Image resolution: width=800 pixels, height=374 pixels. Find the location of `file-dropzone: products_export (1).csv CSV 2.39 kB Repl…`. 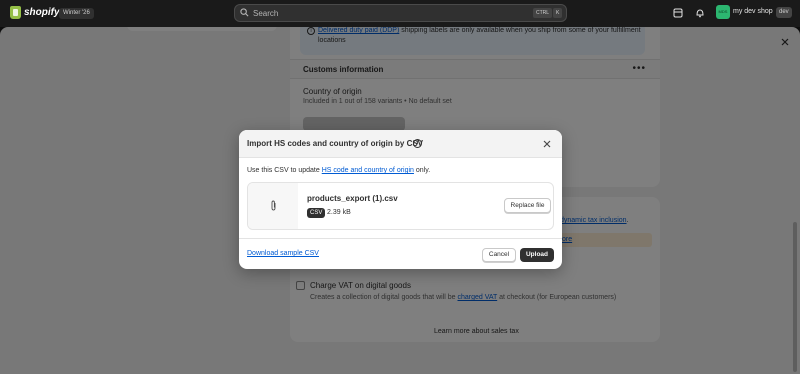

file-dropzone: products_export (1).csv CSV 2.39 kB Repl… is located at coordinates (400, 206).